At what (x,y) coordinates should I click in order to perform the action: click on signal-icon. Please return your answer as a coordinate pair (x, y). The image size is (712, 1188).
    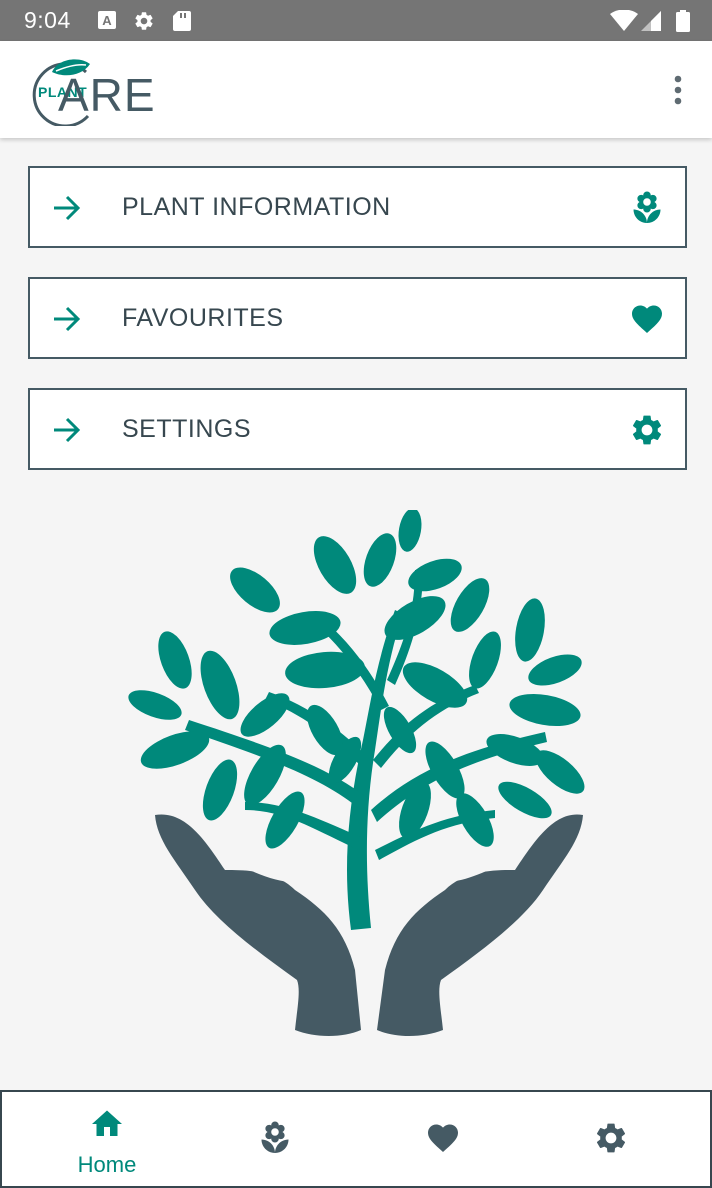
    Looking at the image, I should click on (651, 21).